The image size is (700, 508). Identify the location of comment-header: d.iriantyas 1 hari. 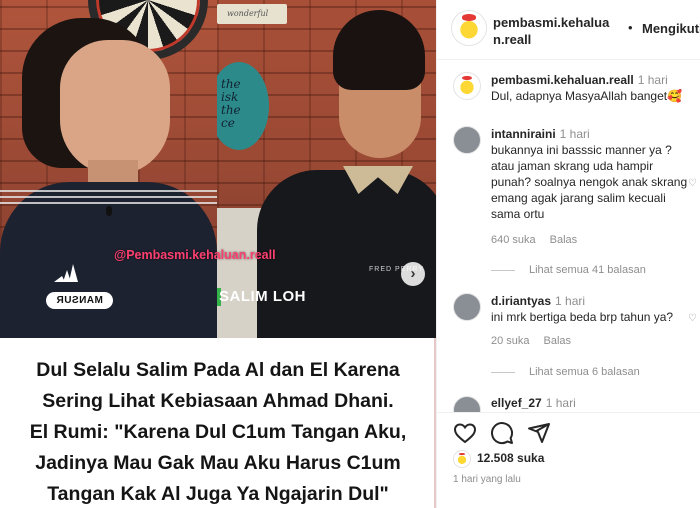
(593, 301).